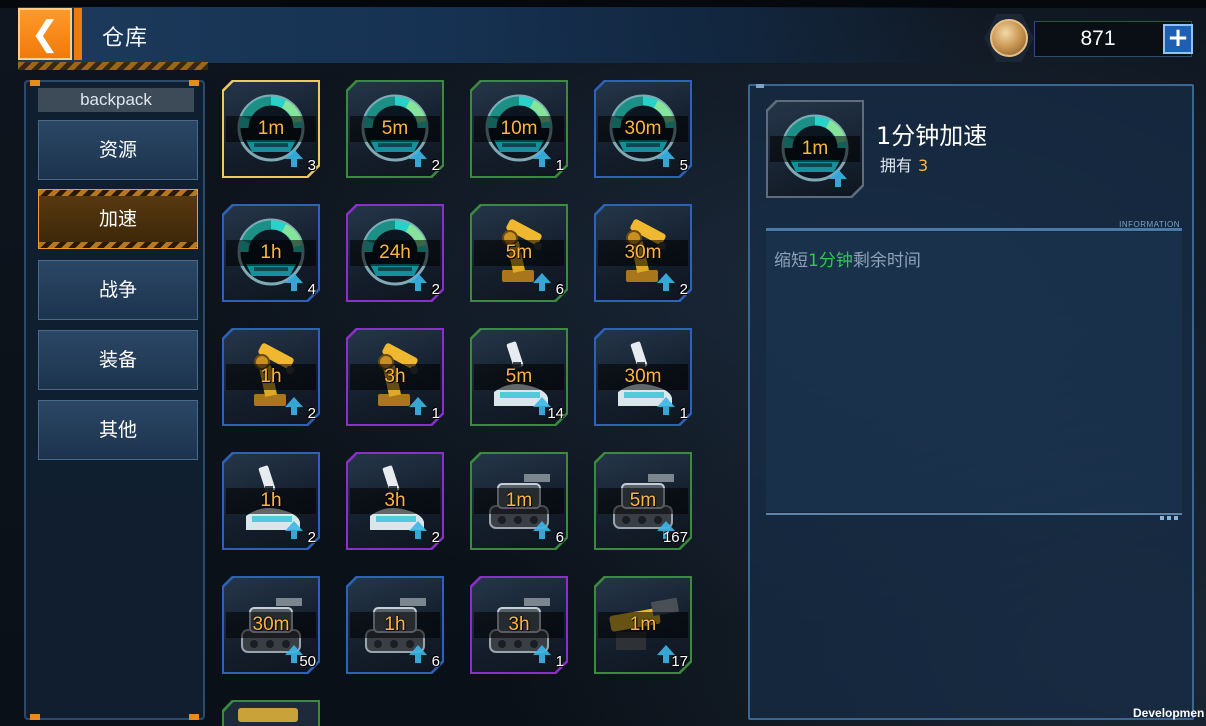  I want to click on speedup-item: 3h 2, so click(395, 501).